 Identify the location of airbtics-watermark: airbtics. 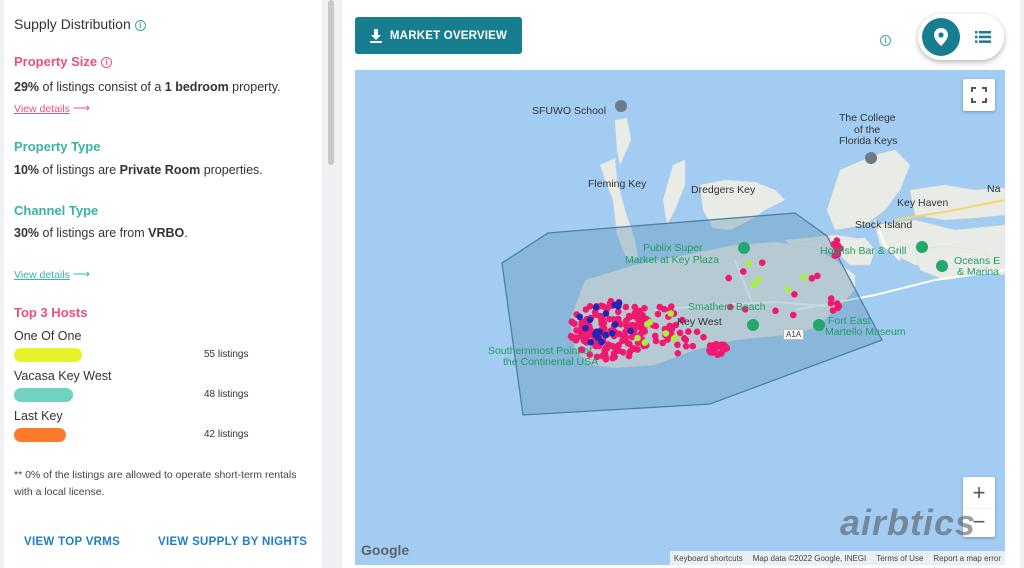
(908, 522).